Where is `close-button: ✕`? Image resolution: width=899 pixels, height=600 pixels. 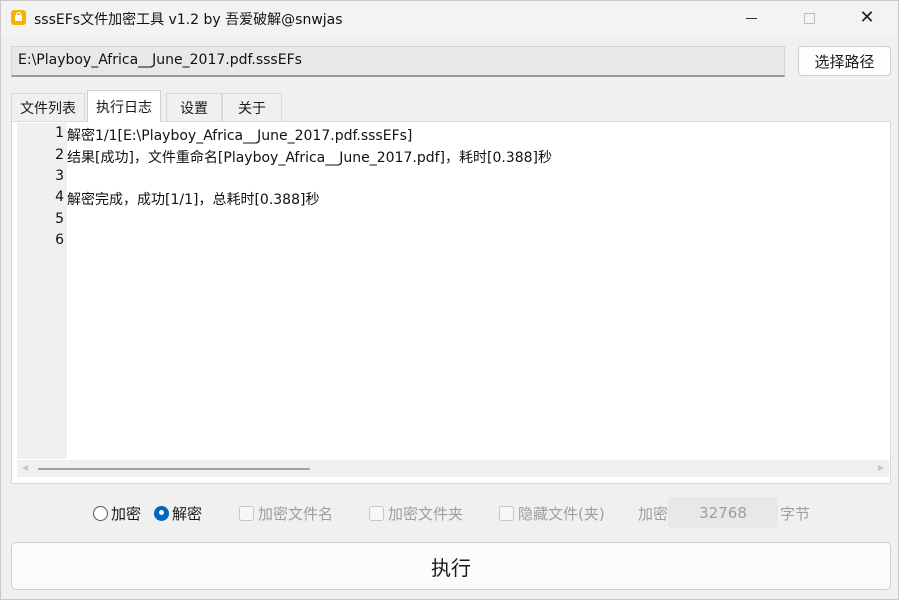 close-button: ✕ is located at coordinates (867, 18).